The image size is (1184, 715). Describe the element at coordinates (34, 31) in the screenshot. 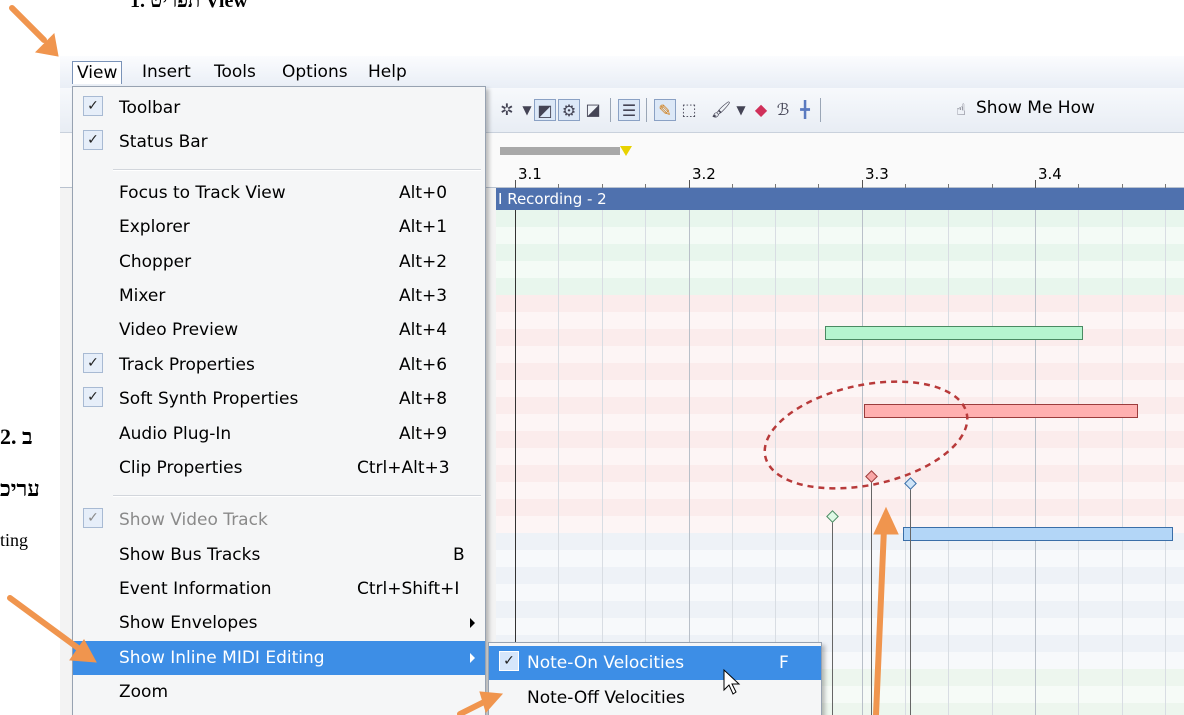

I see `annotation-arrow-view-menu` at that location.